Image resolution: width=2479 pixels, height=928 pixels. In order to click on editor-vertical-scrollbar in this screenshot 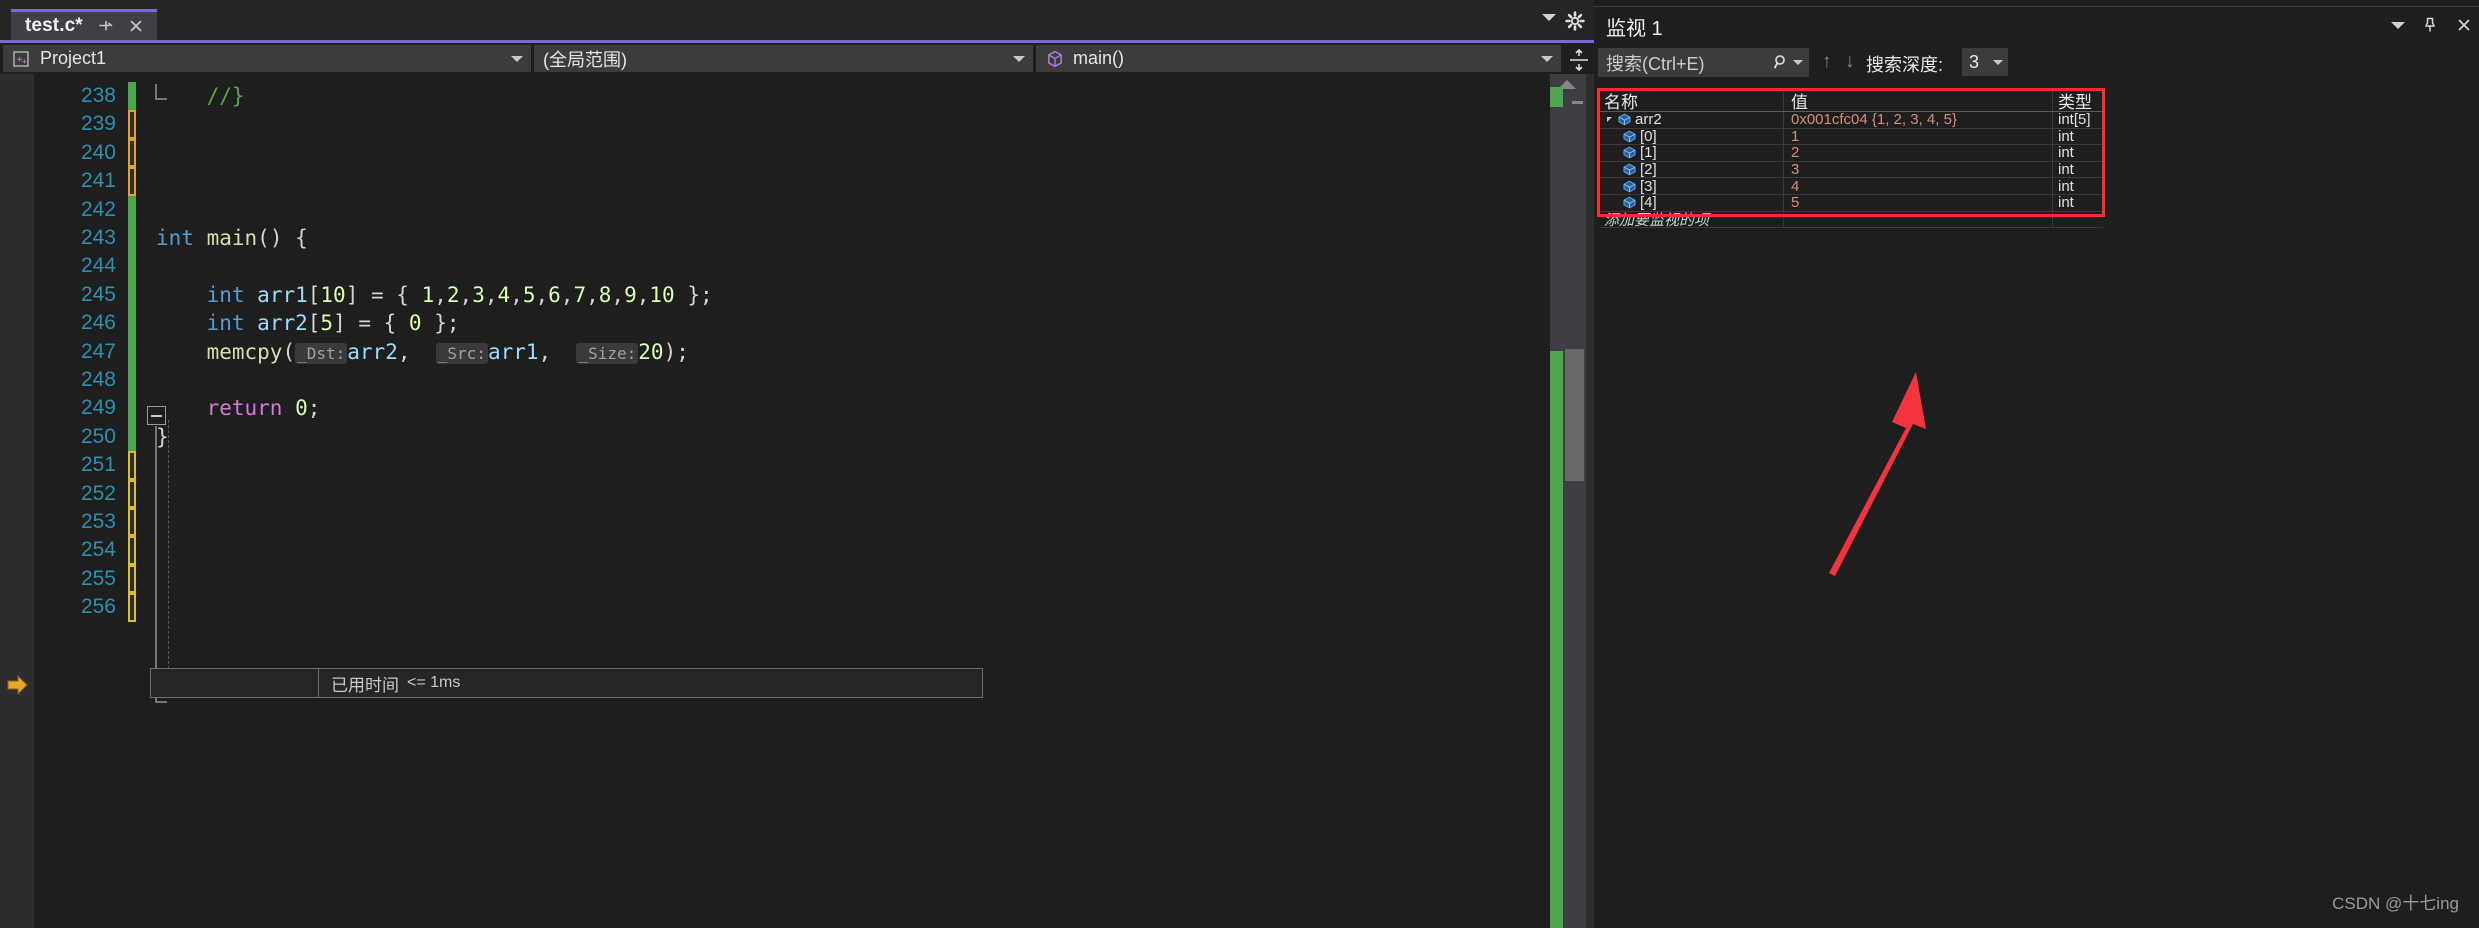, I will do `click(1568, 501)`.